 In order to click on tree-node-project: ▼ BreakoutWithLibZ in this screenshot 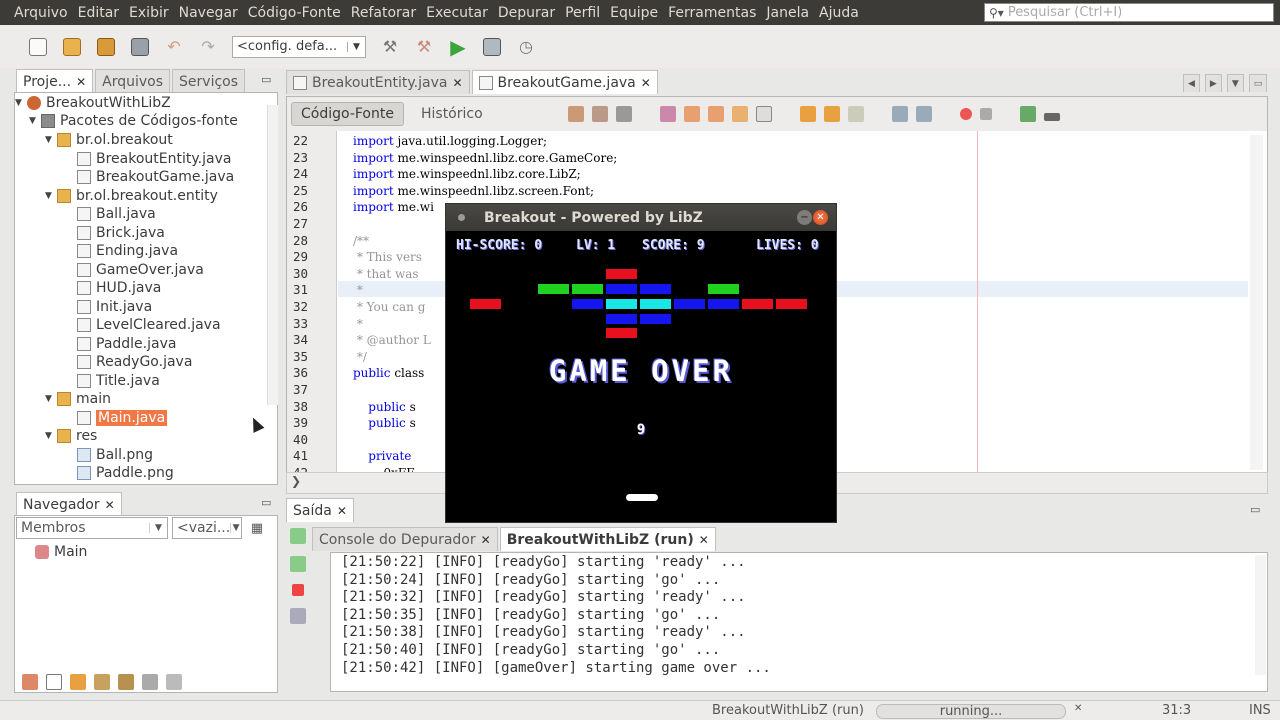, I will do `click(93, 103)`.